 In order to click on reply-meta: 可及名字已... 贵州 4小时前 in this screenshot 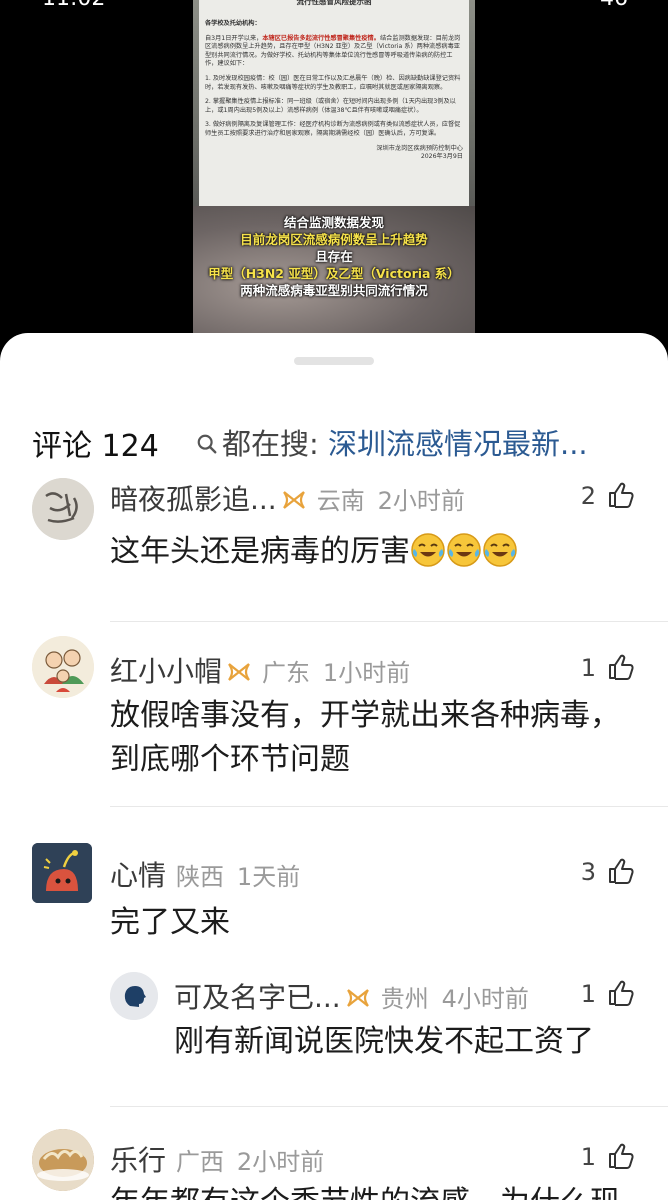, I will do `click(351, 996)`.